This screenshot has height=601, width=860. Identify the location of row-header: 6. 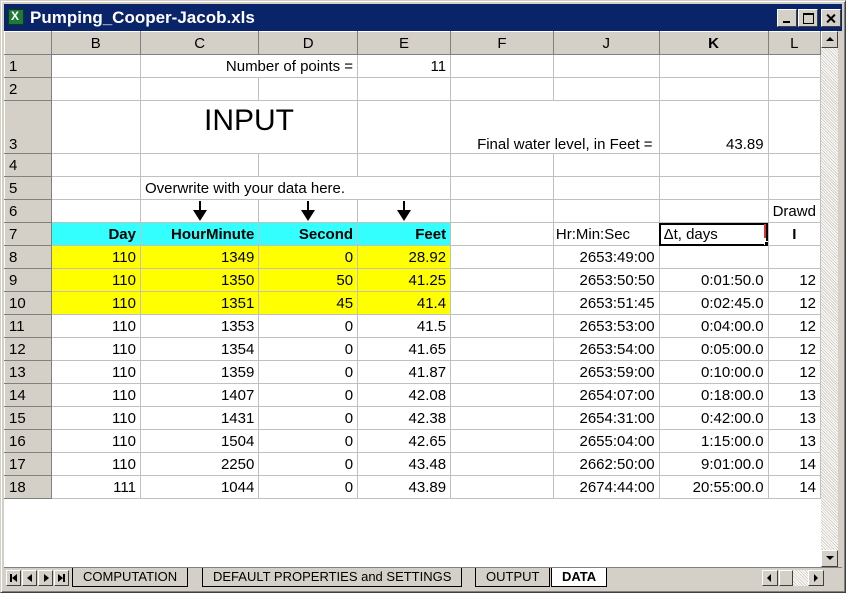
(28, 211).